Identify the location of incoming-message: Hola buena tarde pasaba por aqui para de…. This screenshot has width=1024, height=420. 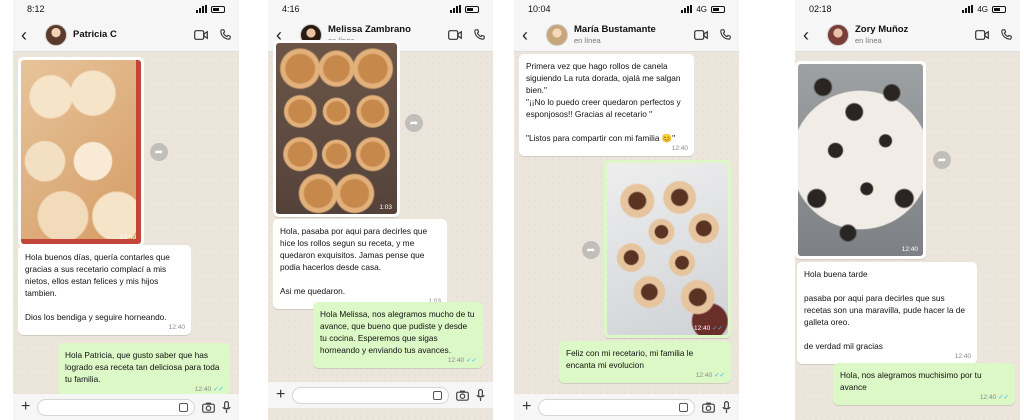
(887, 313).